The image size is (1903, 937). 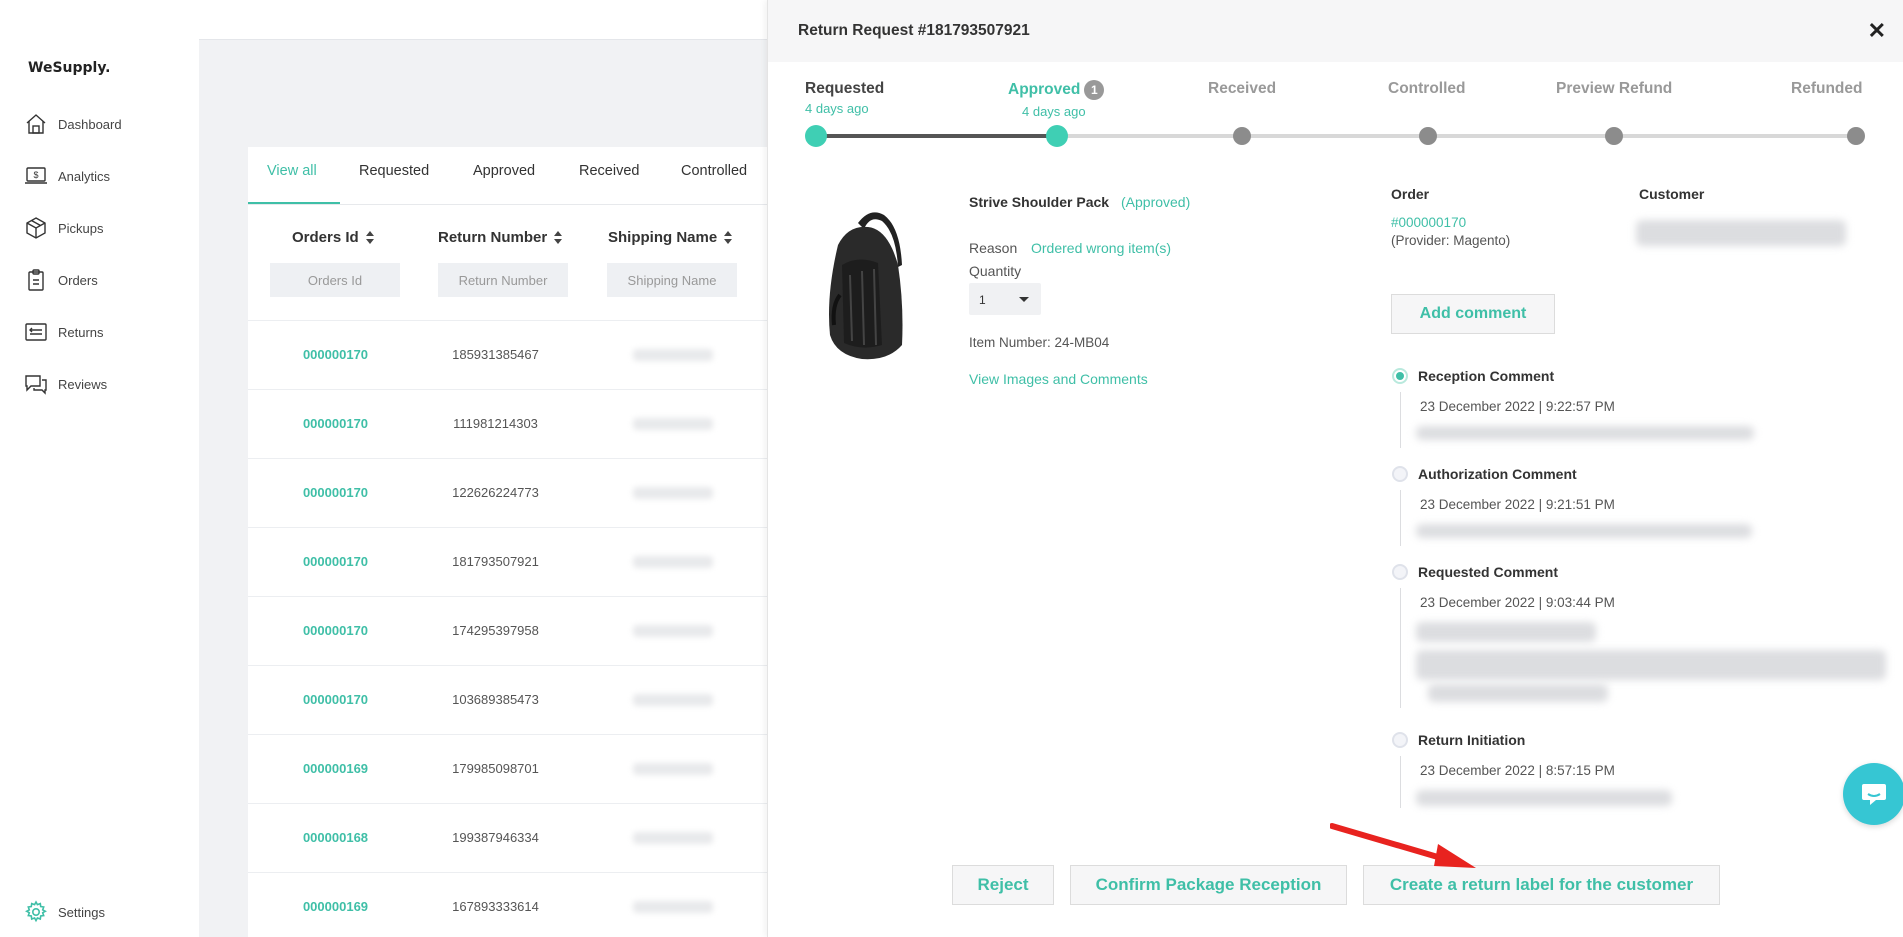 I want to click on table-row: 000000170 122626224773, so click(x=508, y=492).